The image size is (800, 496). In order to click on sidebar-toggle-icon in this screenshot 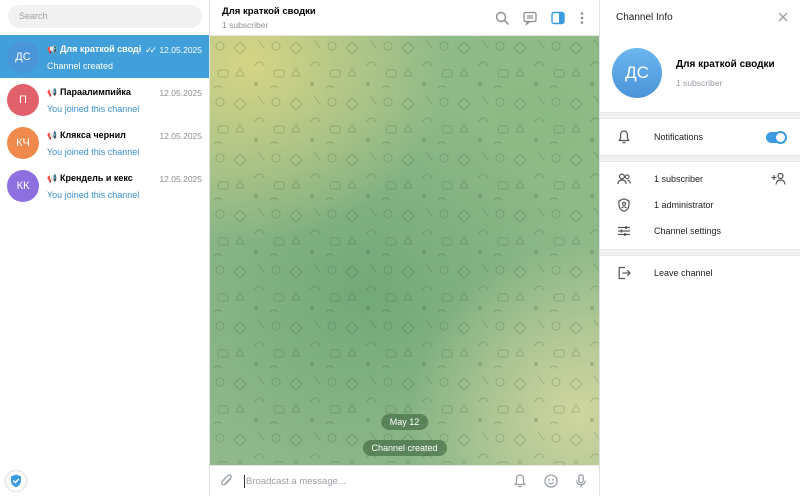, I will do `click(558, 18)`.